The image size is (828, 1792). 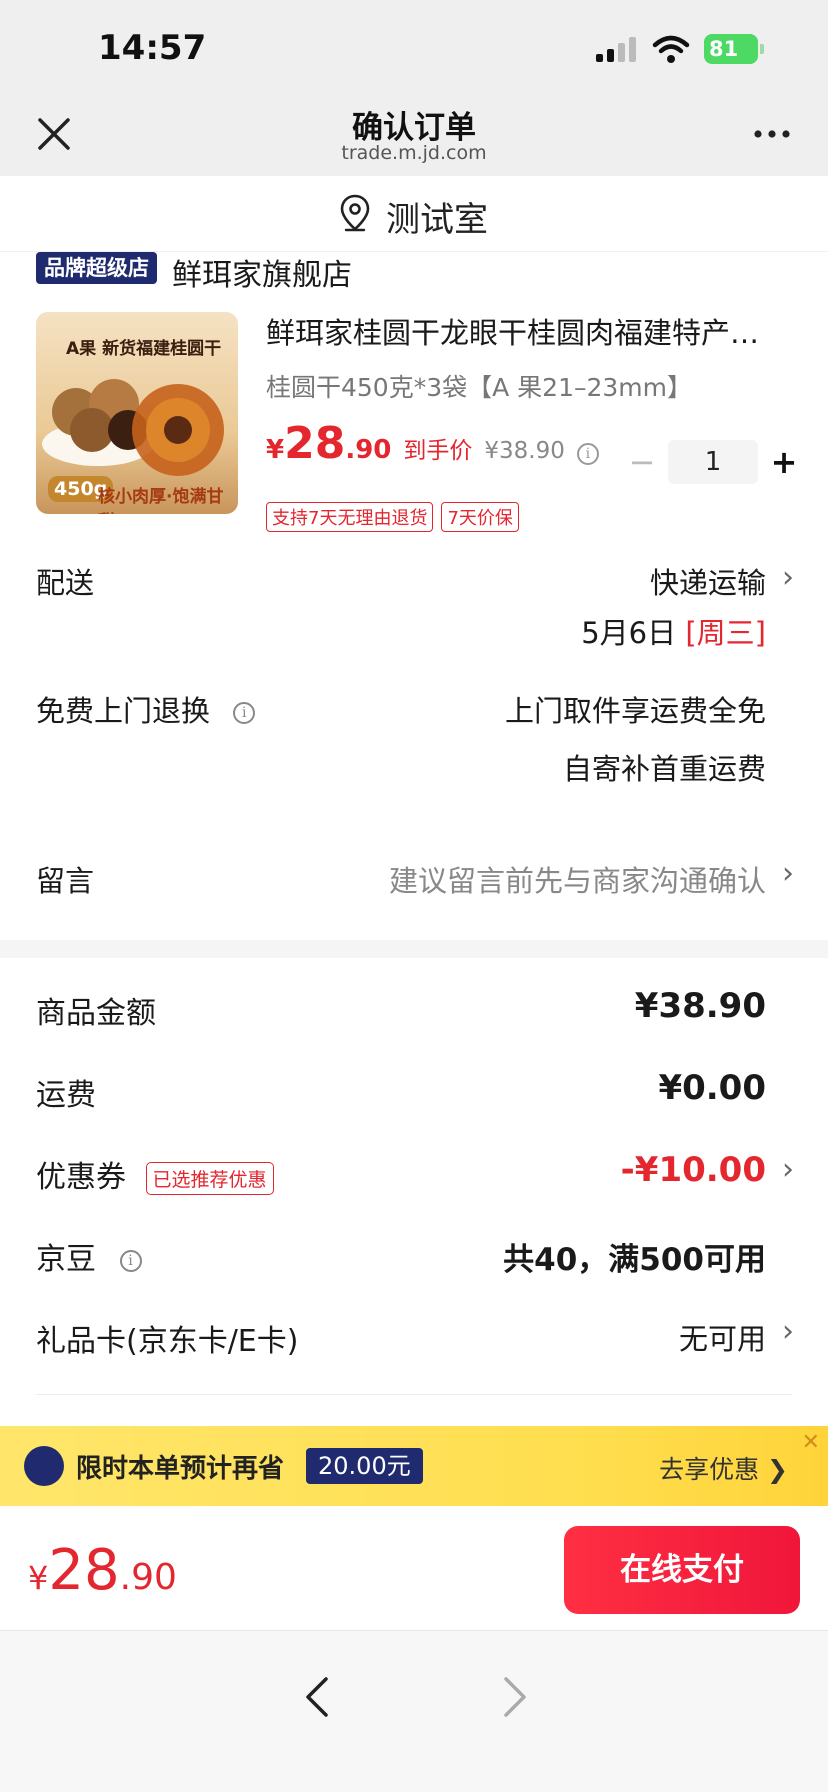 What do you see at coordinates (414, 153) in the screenshot?
I see `page-domain: trade.m.jd.com` at bounding box center [414, 153].